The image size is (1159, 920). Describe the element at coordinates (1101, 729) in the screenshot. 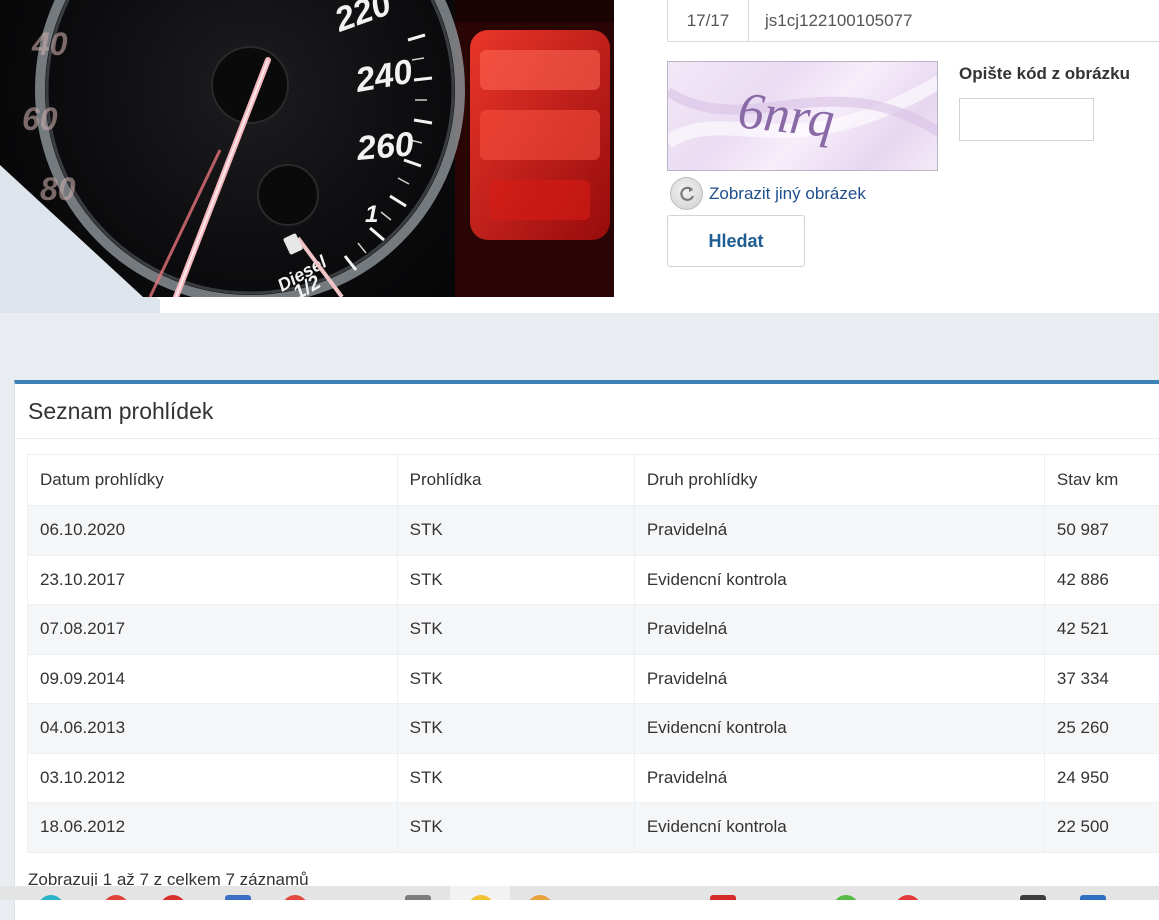

I see `cell-mileage: 25 260` at that location.